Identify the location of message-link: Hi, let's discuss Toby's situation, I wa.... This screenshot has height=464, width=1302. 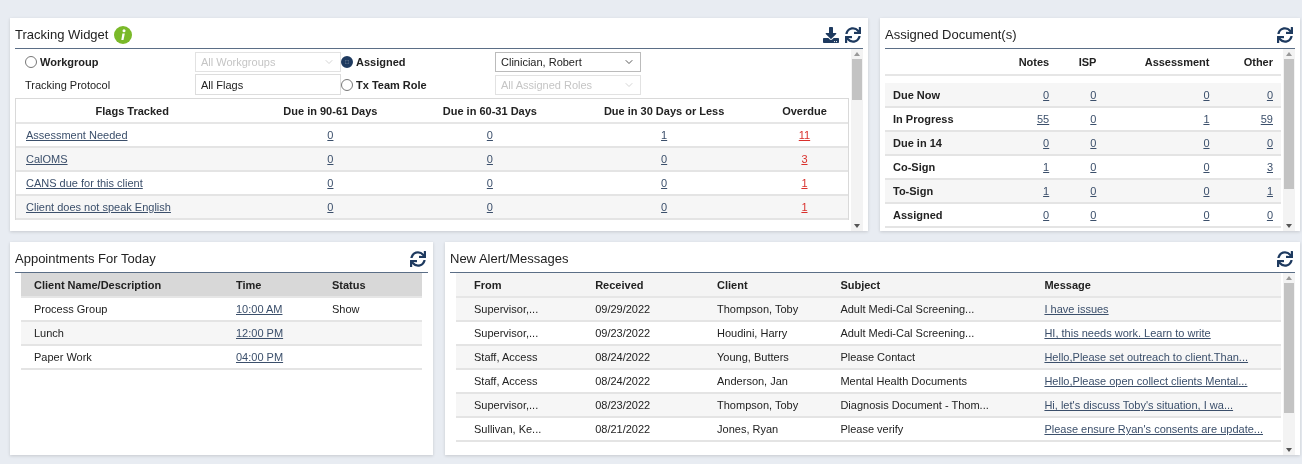
(1139, 405).